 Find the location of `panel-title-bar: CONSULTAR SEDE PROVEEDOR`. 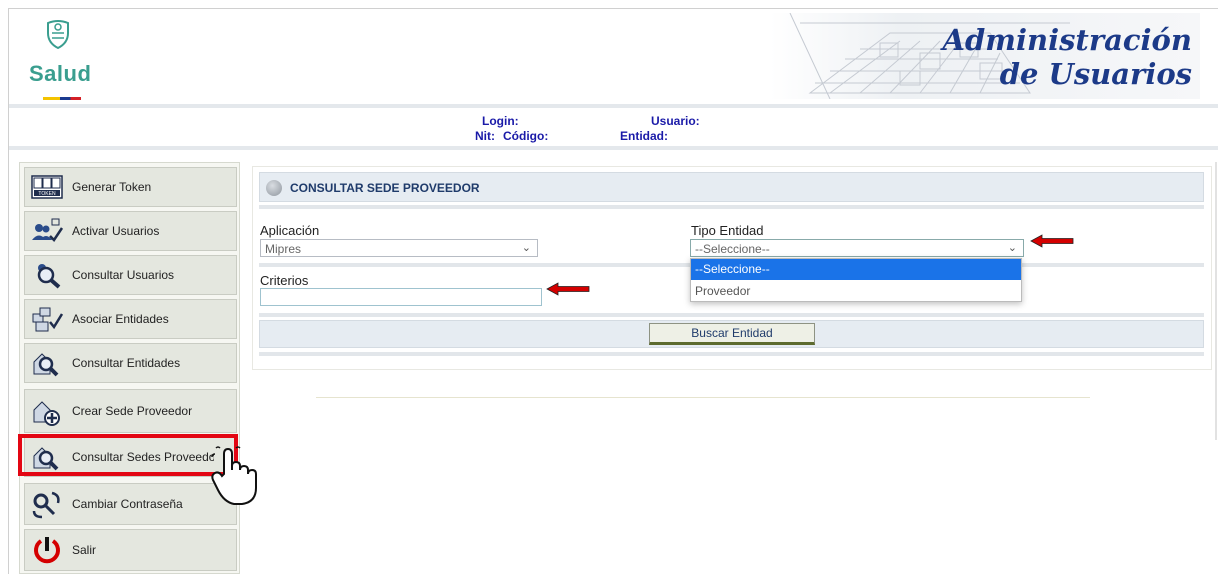

panel-title-bar: CONSULTAR SEDE PROVEEDOR is located at coordinates (731, 187).